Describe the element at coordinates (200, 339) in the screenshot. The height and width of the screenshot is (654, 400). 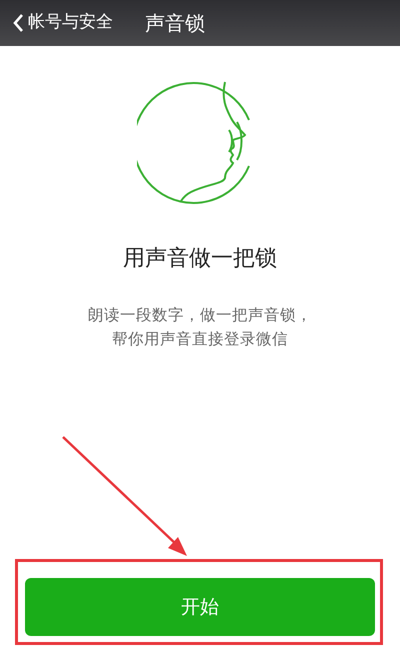
I see `description-line: 帮你用声音直接登录微信` at that location.